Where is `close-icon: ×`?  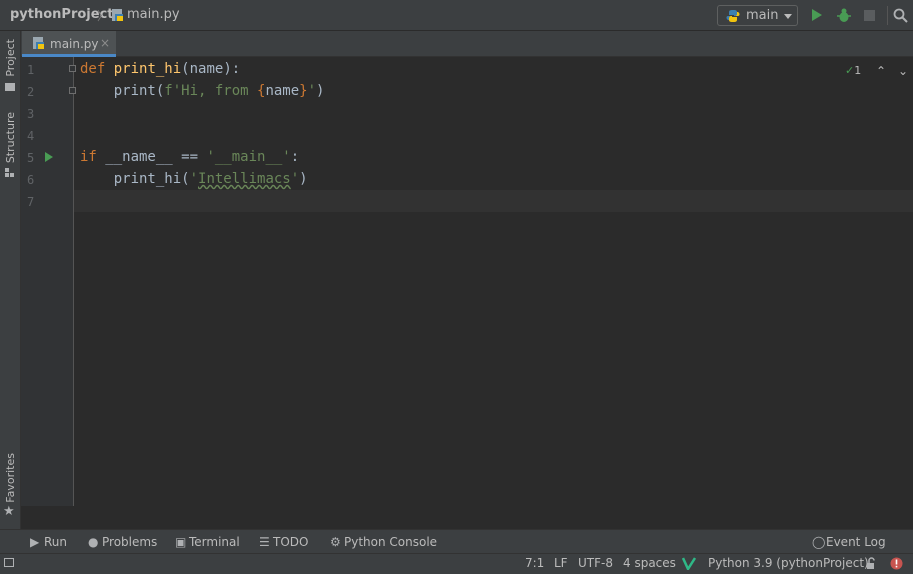 close-icon: × is located at coordinates (105, 43).